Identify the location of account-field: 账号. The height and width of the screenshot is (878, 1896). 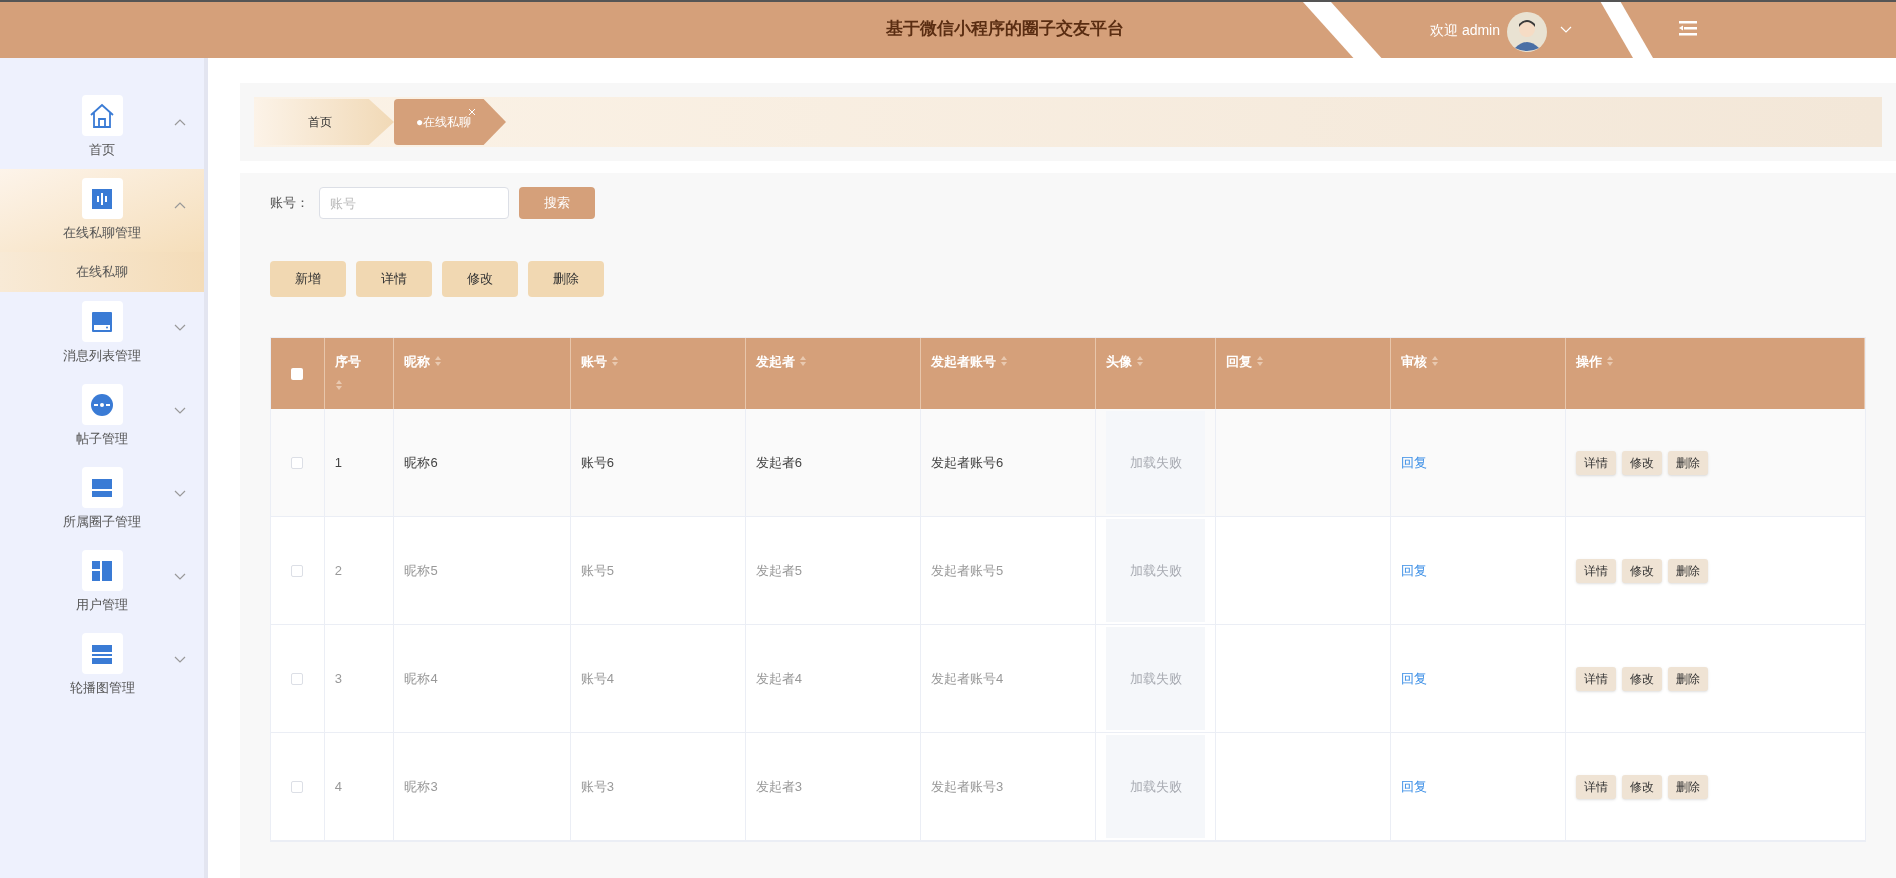
(414, 203).